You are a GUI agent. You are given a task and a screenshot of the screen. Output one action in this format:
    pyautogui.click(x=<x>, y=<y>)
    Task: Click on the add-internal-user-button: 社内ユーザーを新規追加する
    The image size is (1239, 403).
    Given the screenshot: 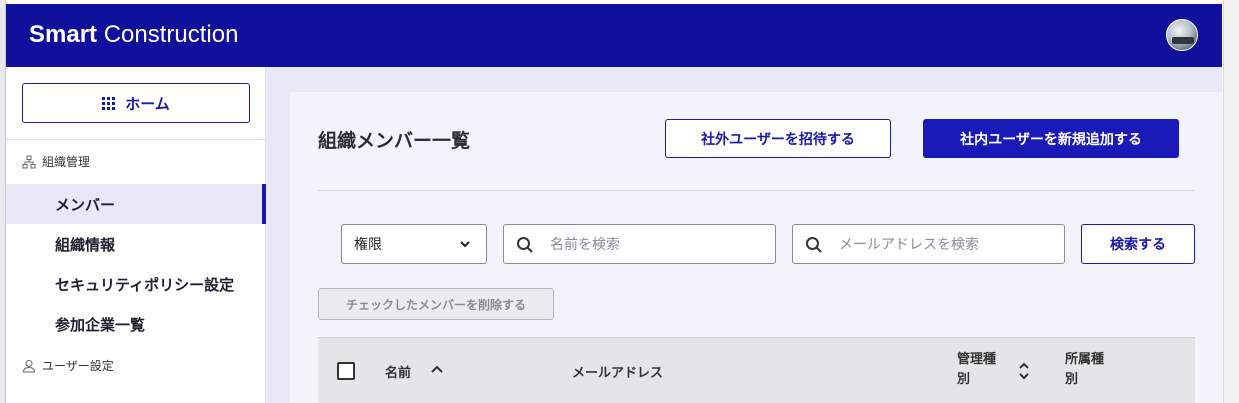 What is the action you would take?
    pyautogui.click(x=1051, y=138)
    